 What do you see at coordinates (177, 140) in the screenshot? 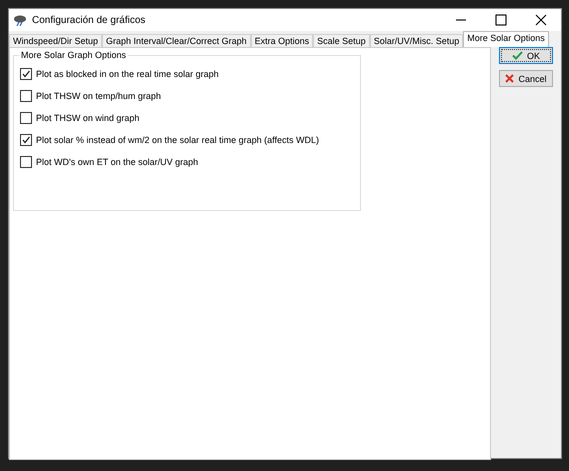
I see `checkbox-label: Plot solar % instead of wm/2 on the solar real time graph (affects WDL)` at bounding box center [177, 140].